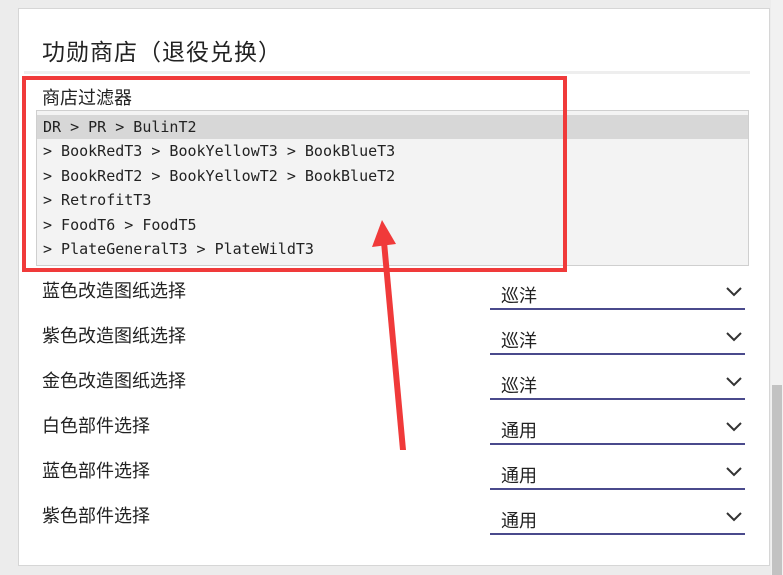  What do you see at coordinates (96, 516) in the screenshot?
I see `setting-label-purple-part: 紫色部件选择` at bounding box center [96, 516].